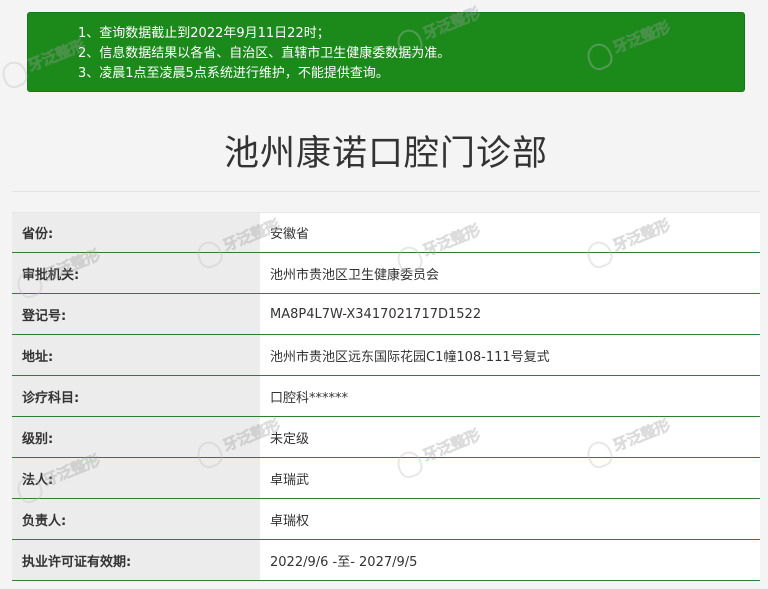 The width and height of the screenshot is (768, 589). What do you see at coordinates (385, 154) in the screenshot?
I see `page-title: 池州康诺口腔门诊部` at bounding box center [385, 154].